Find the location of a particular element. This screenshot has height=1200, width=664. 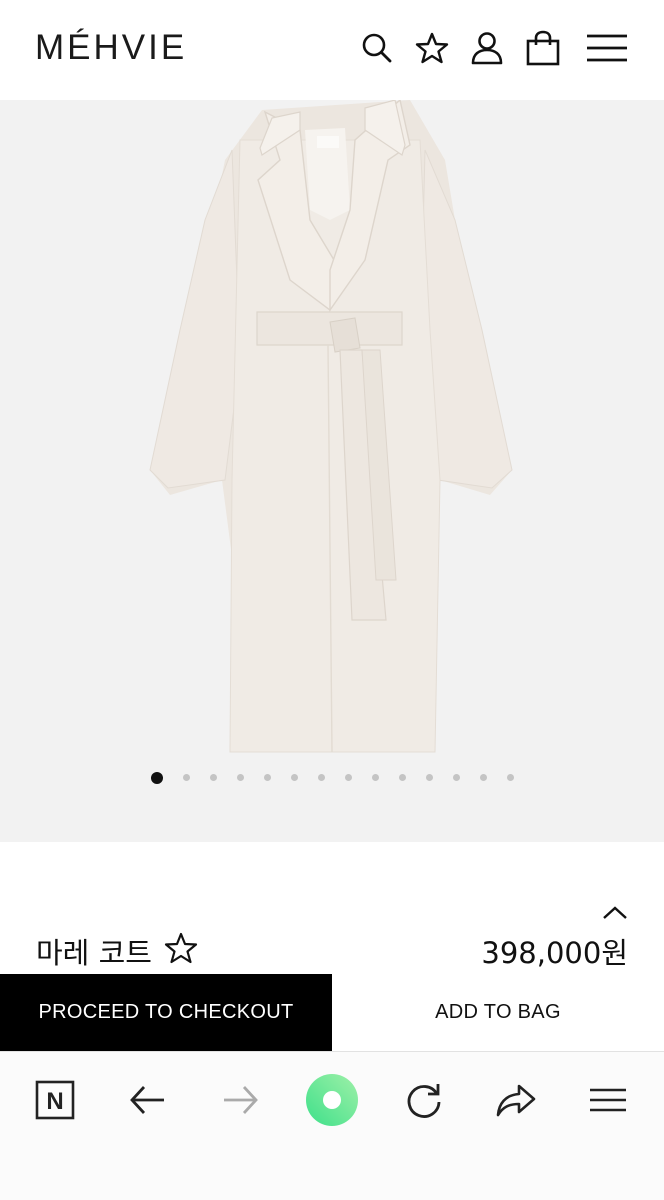

brand-logo: MÉHVIE is located at coordinates (111, 48).